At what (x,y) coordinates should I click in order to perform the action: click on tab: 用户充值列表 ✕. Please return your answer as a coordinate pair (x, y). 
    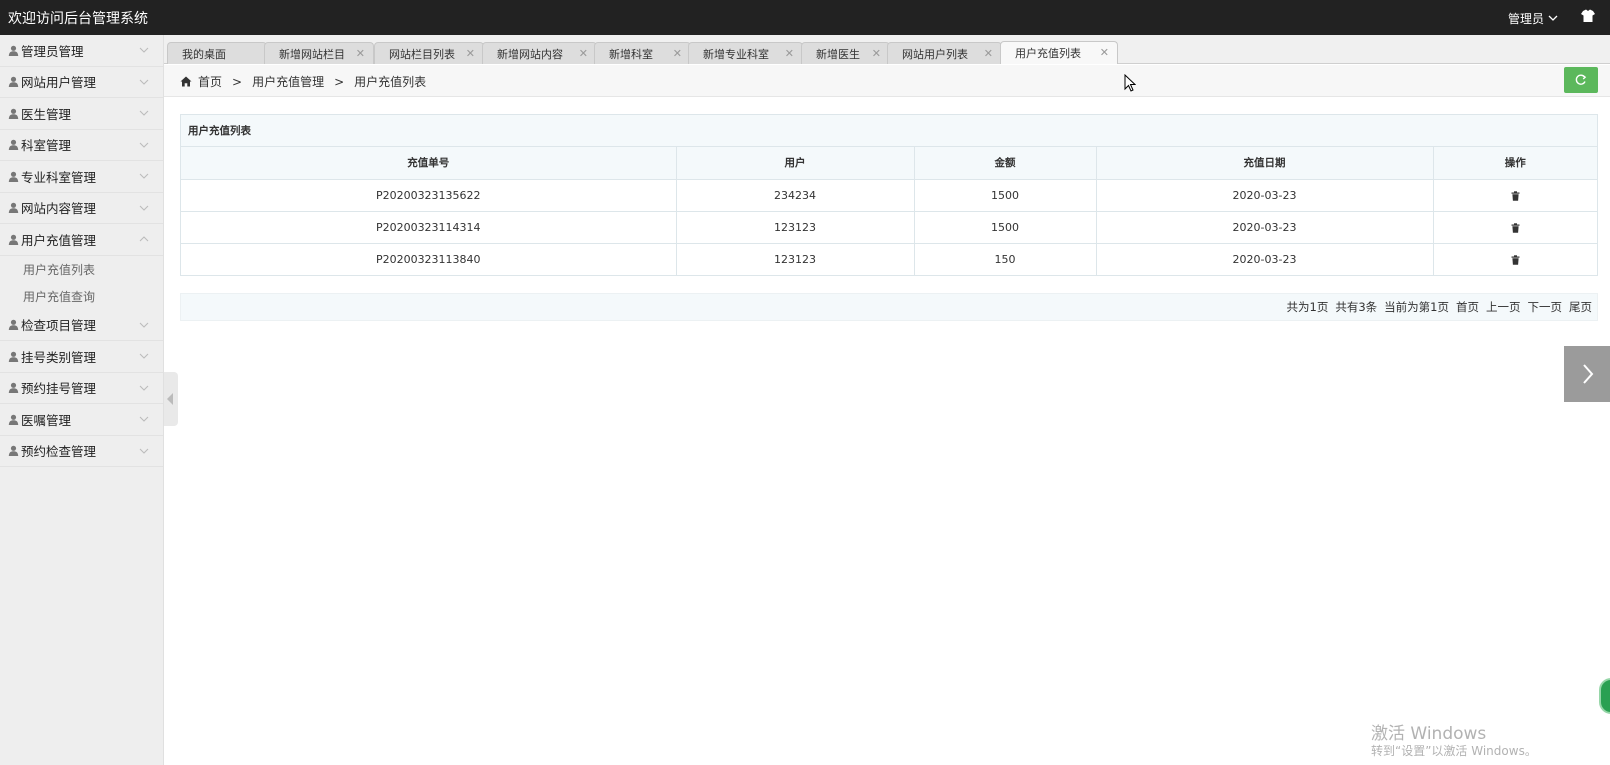
    Looking at the image, I should click on (1059, 52).